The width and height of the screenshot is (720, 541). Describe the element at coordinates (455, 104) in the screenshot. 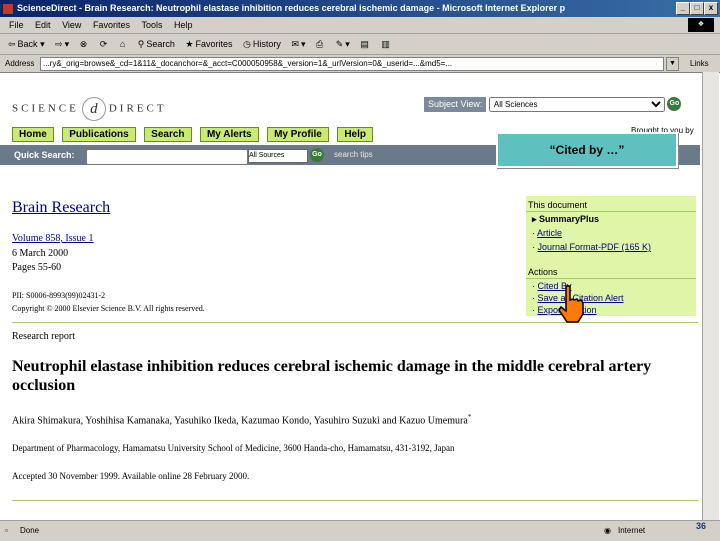

I see `subject-view-label: Subject View:` at that location.